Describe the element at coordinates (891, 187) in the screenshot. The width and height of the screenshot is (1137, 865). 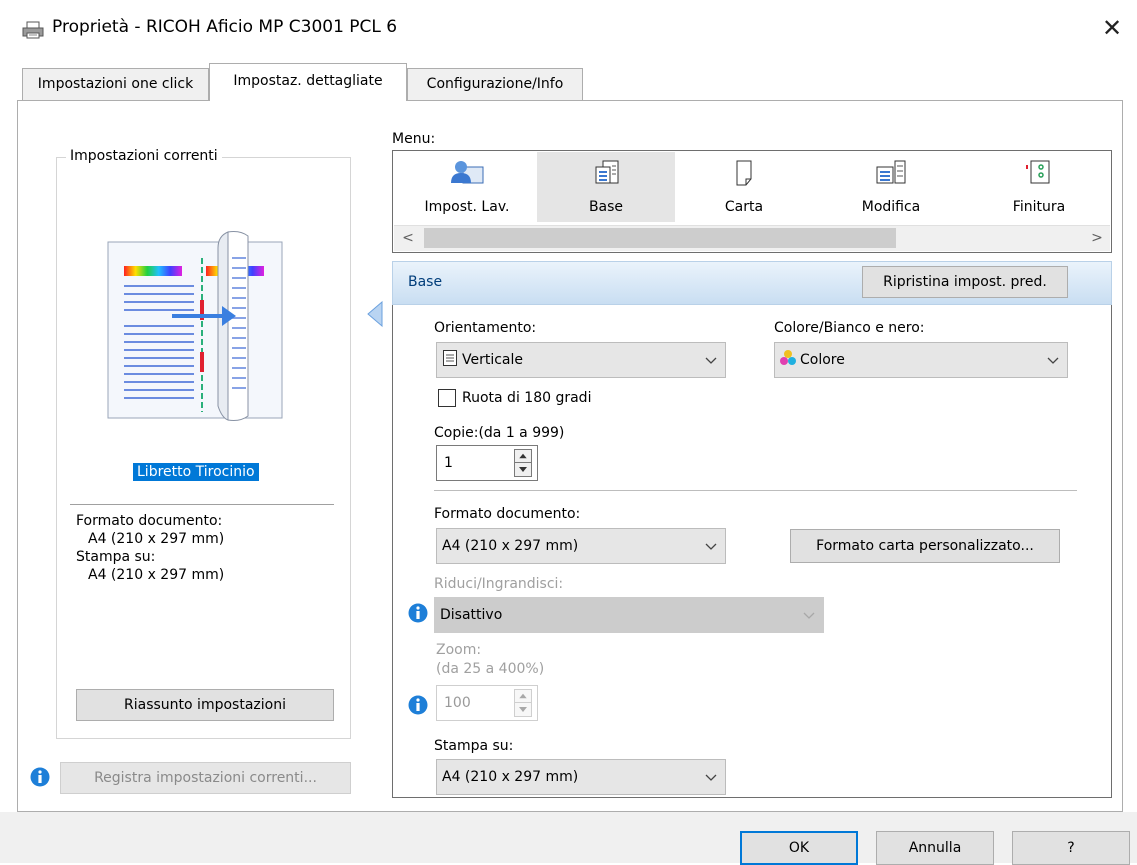
I see `menu-item-edit: Modifica` at that location.